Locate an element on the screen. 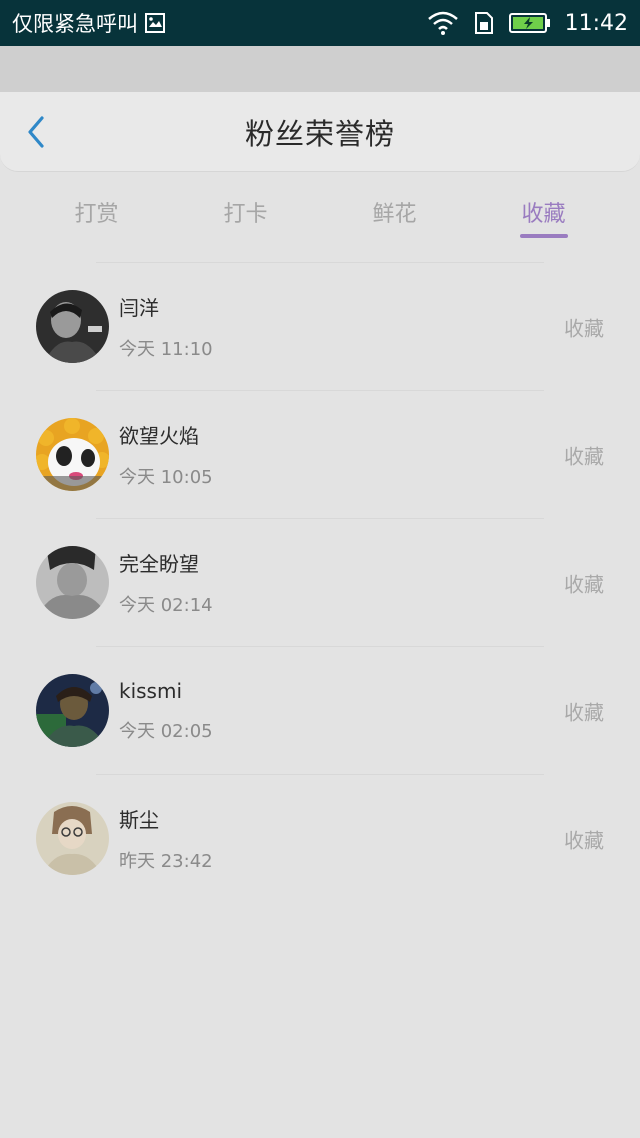 Image resolution: width=640 pixels, height=1138 pixels. wifi-icon is located at coordinates (443, 23).